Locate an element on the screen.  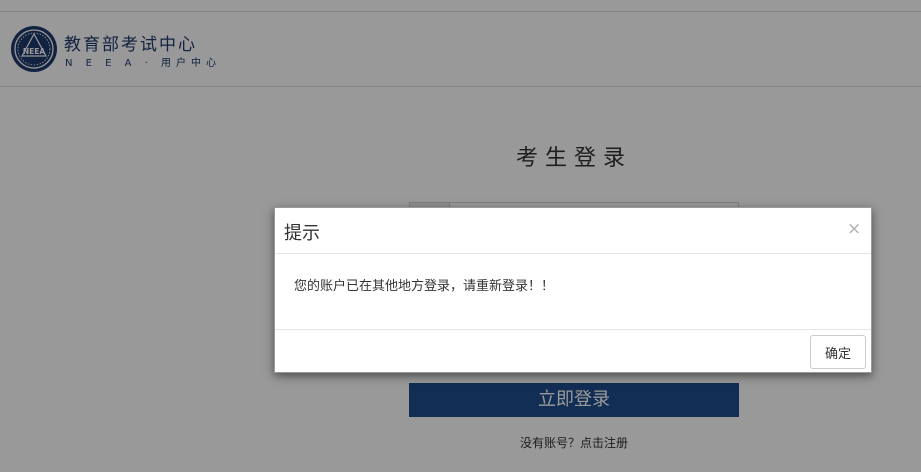
dialog-body: 您的账户已在其他地方登录，请重新登录！！ is located at coordinates (573, 292).